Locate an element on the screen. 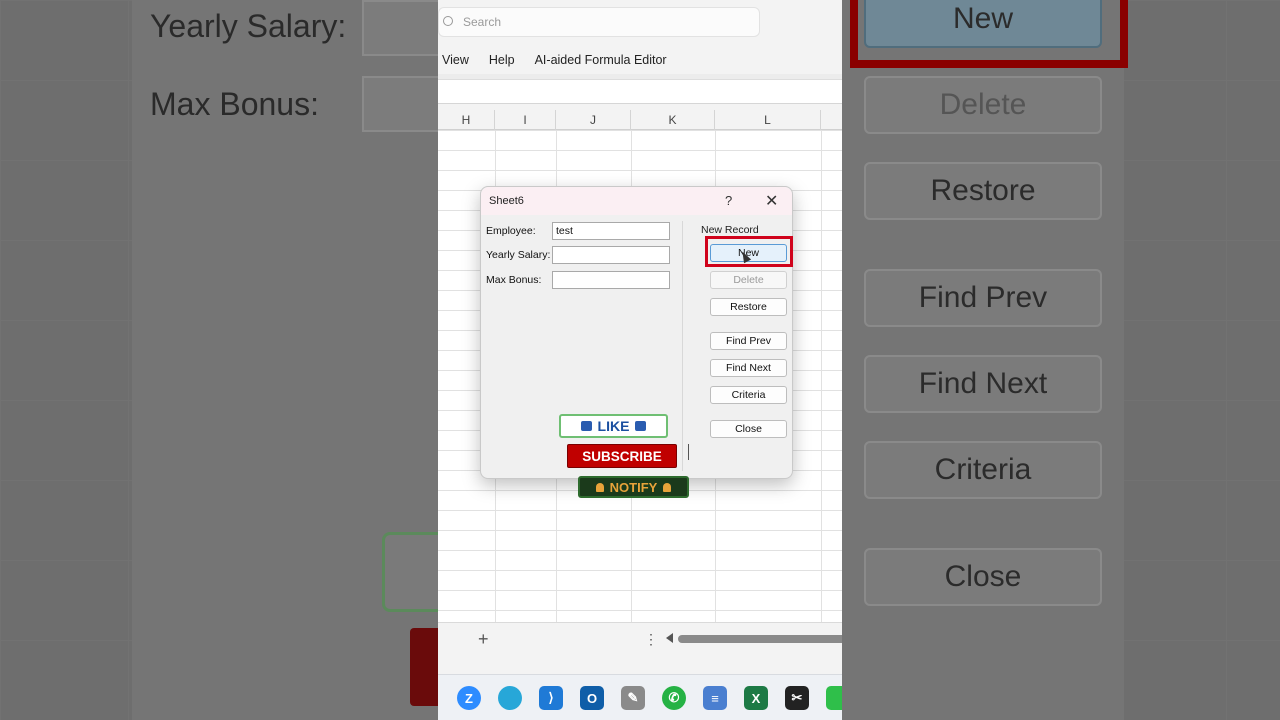 Image resolution: width=1280 pixels, height=720 pixels. subscribe-button: SUBSCRIBE is located at coordinates (622, 456).